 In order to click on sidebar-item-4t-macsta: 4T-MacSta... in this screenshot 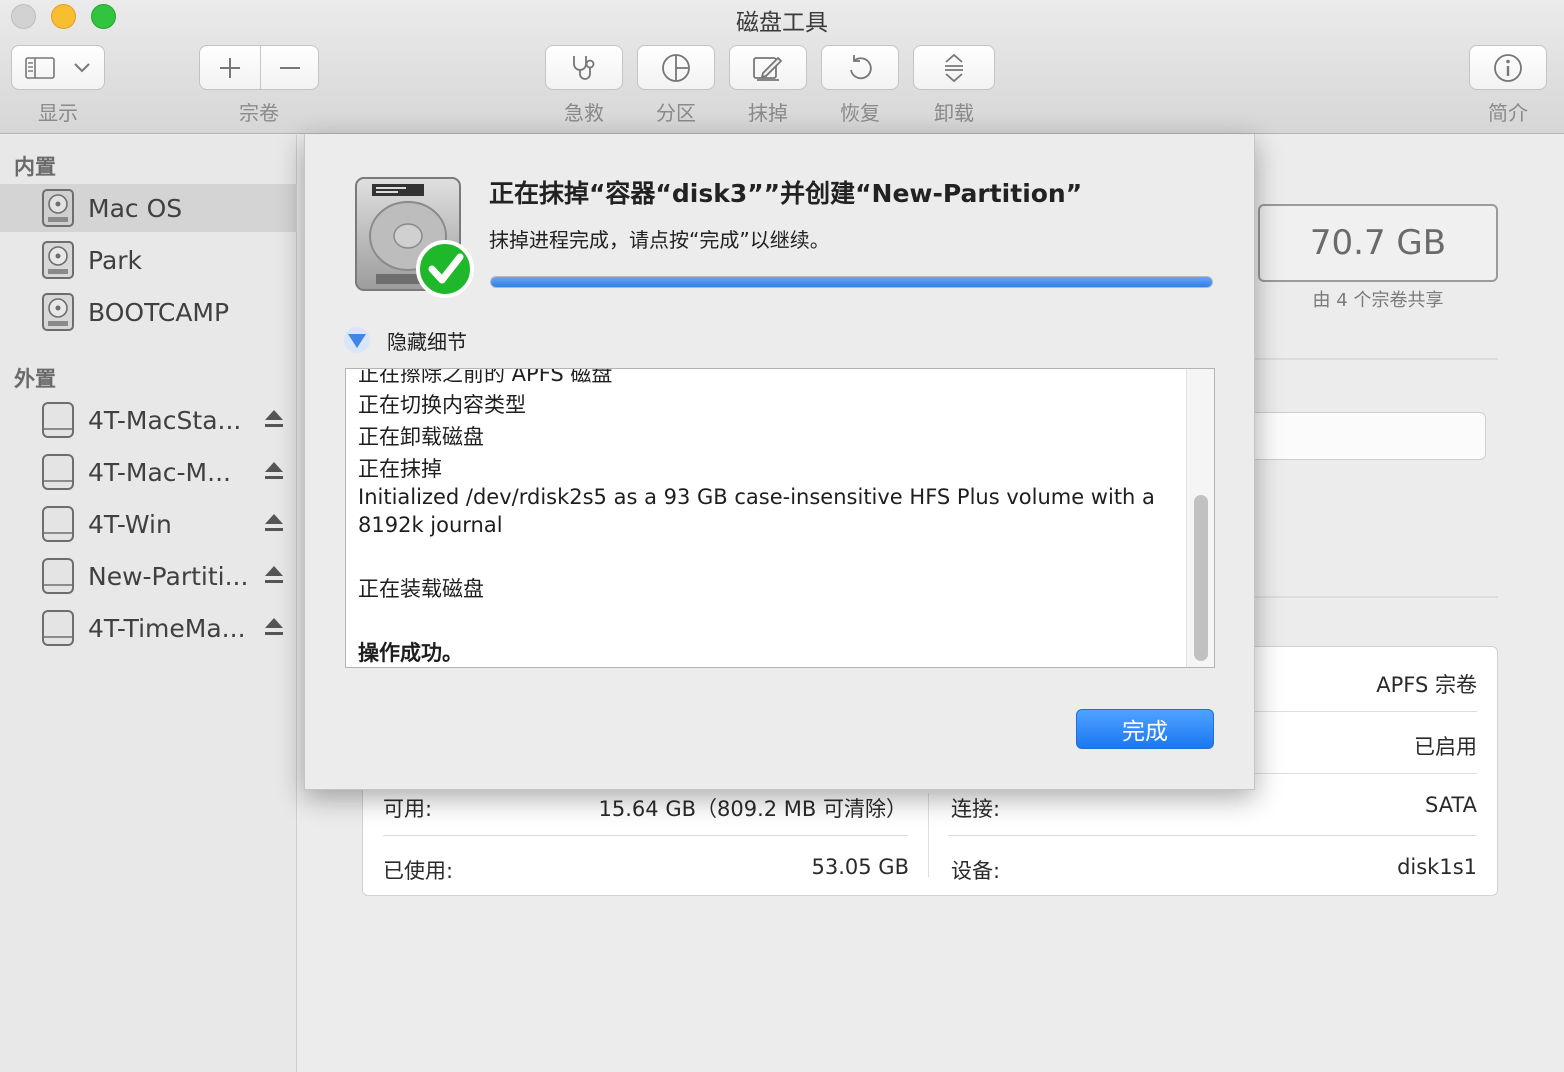, I will do `click(148, 420)`.